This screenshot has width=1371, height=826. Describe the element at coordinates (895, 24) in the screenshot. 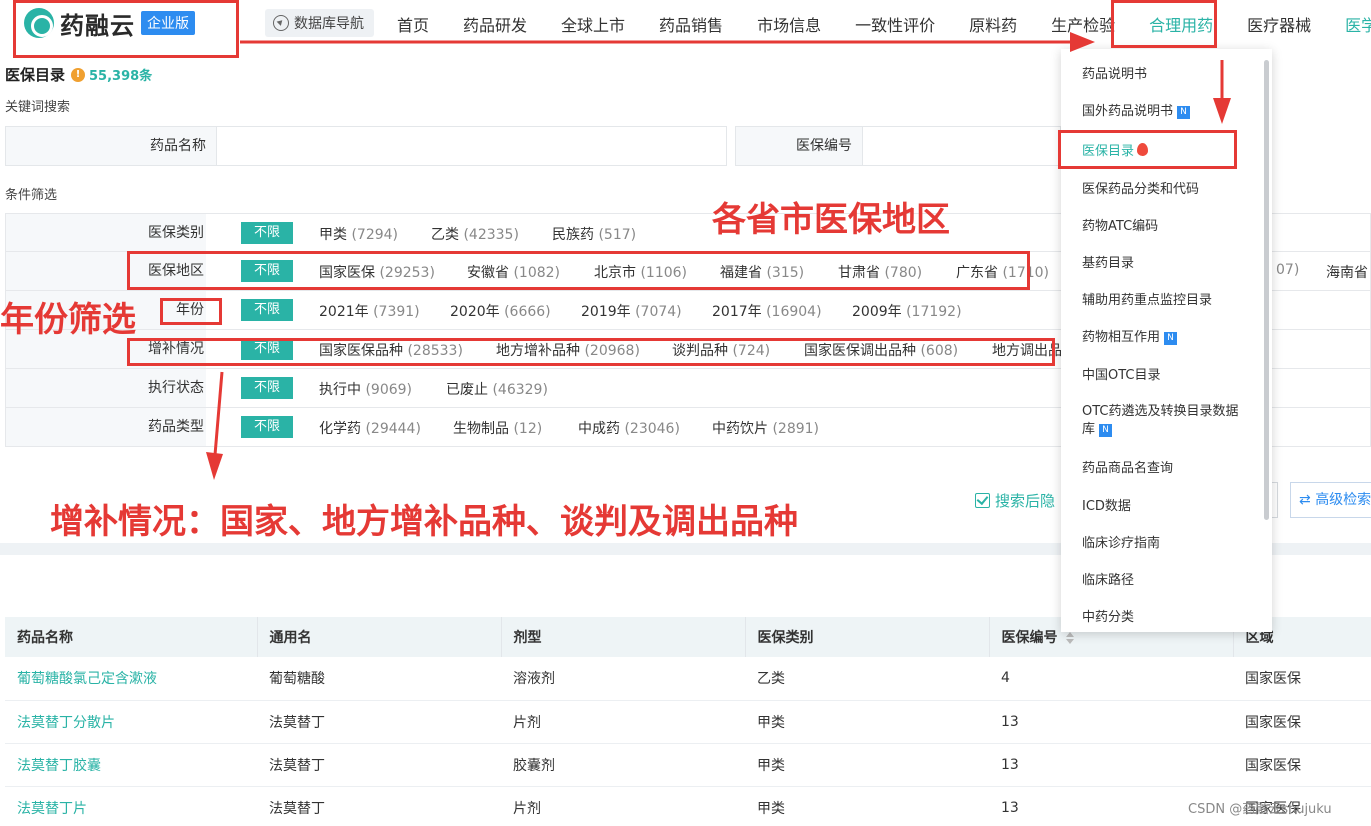

I see `nav-item-consistency-eval: 一致性评价` at that location.